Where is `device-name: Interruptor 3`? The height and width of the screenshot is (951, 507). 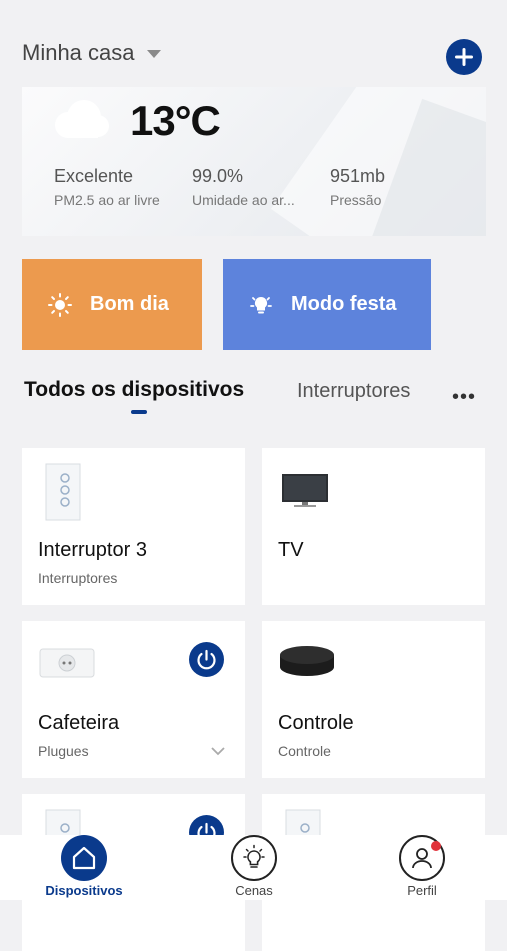
device-name: Interruptor 3 is located at coordinates (92, 550).